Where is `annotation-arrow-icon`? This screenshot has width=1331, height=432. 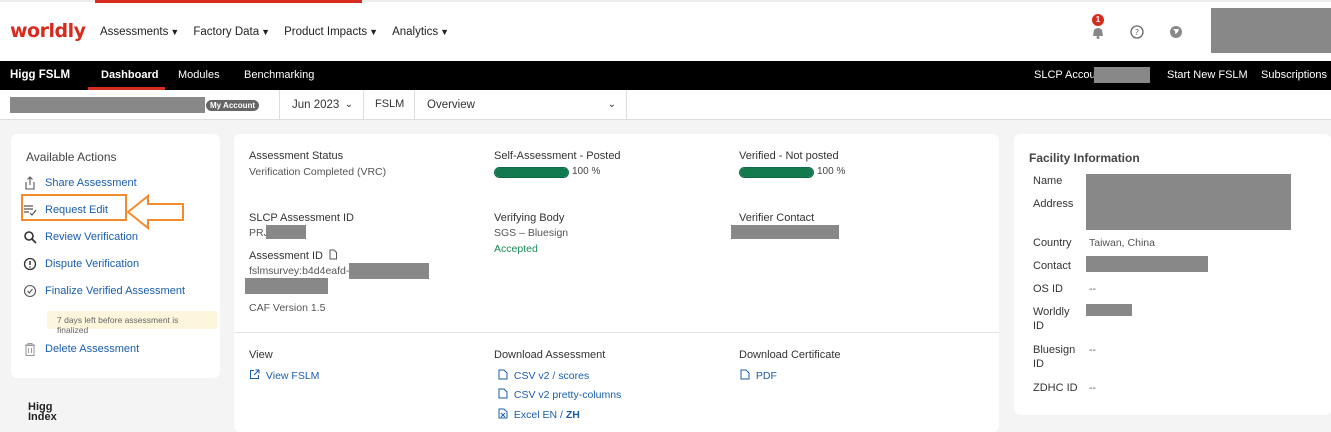 annotation-arrow-icon is located at coordinates (155, 212).